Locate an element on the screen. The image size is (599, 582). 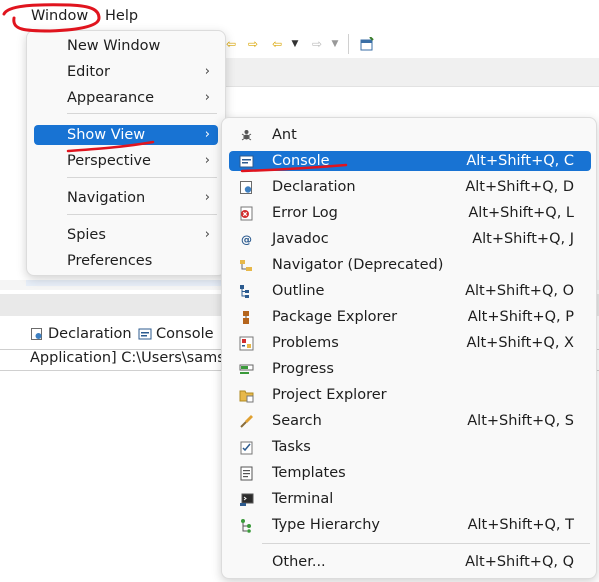
tab-declaration: Declaration is located at coordinates (81, 334).